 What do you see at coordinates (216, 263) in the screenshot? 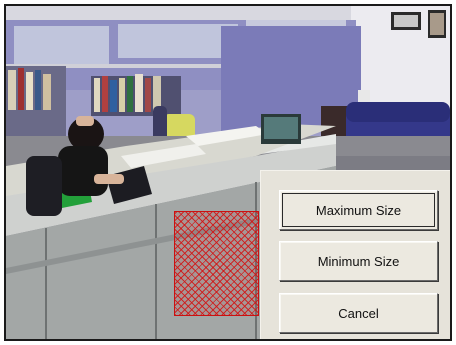
I see `privacy-mask-region` at bounding box center [216, 263].